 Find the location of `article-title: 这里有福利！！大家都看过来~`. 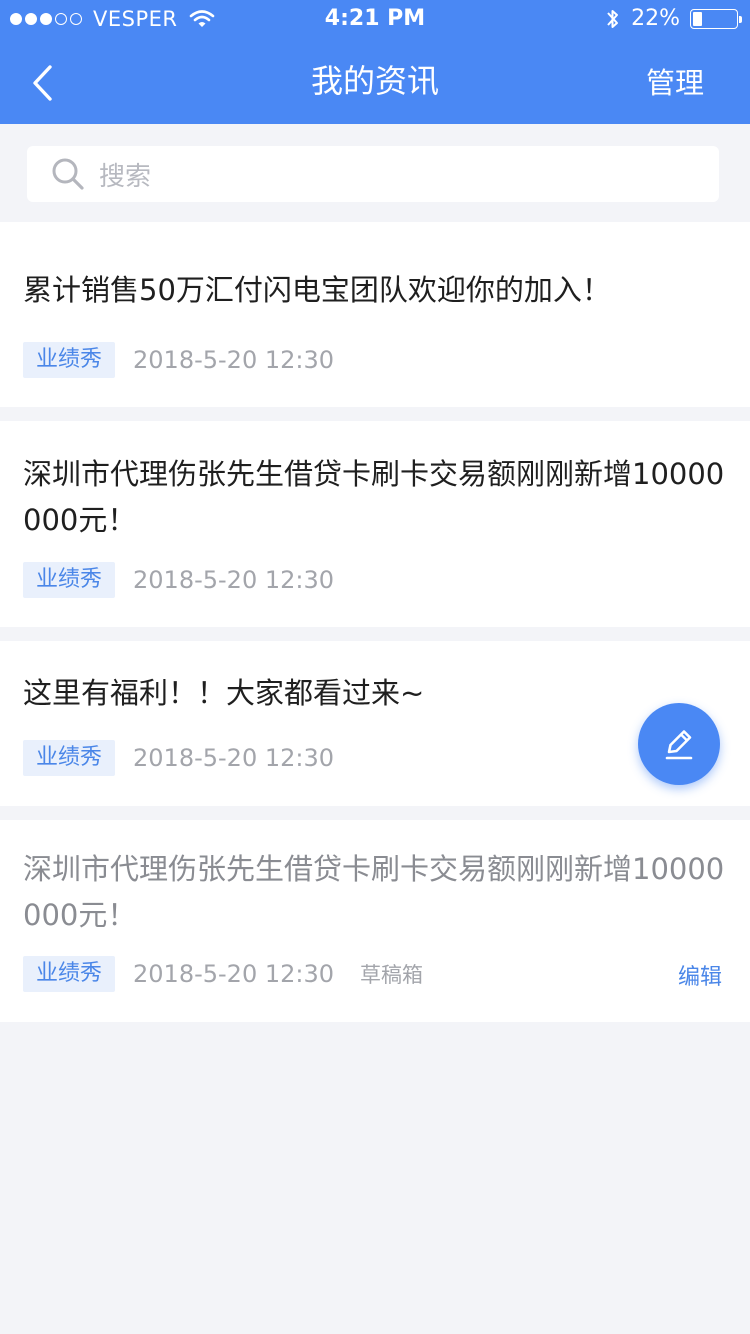

article-title: 这里有福利！！大家都看过来~ is located at coordinates (224, 693).